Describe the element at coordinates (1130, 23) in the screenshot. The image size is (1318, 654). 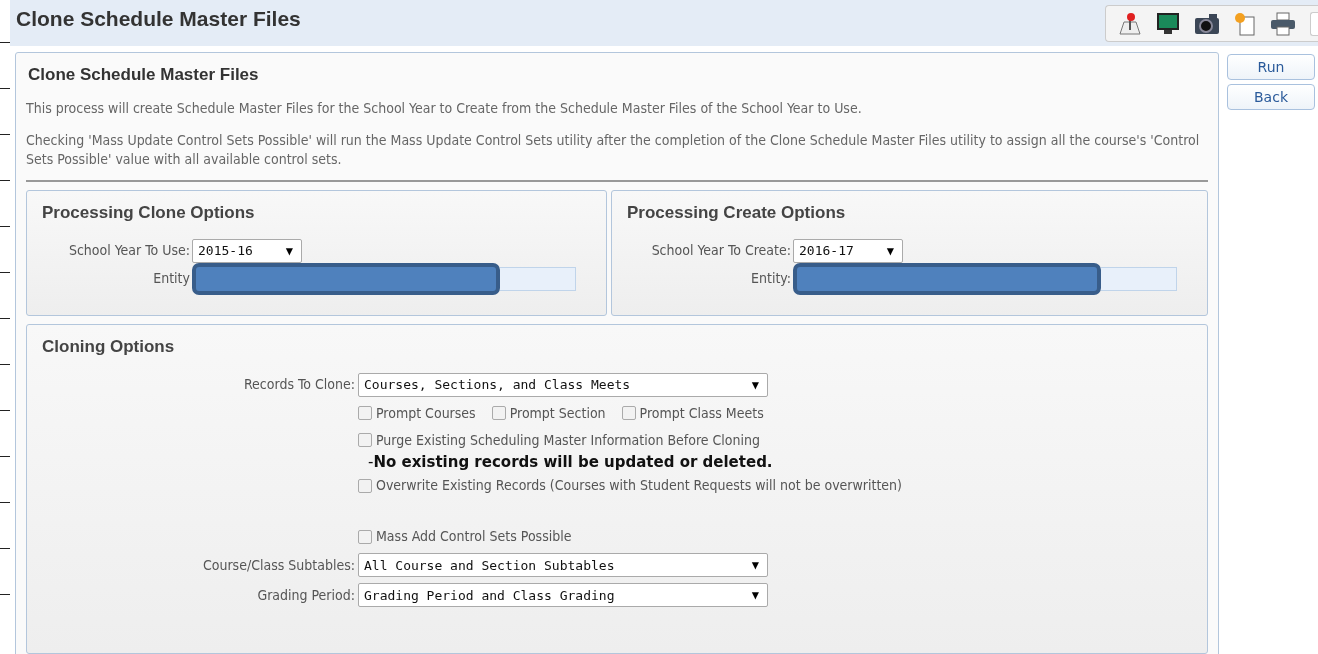
I see `map-pin-icon` at that location.